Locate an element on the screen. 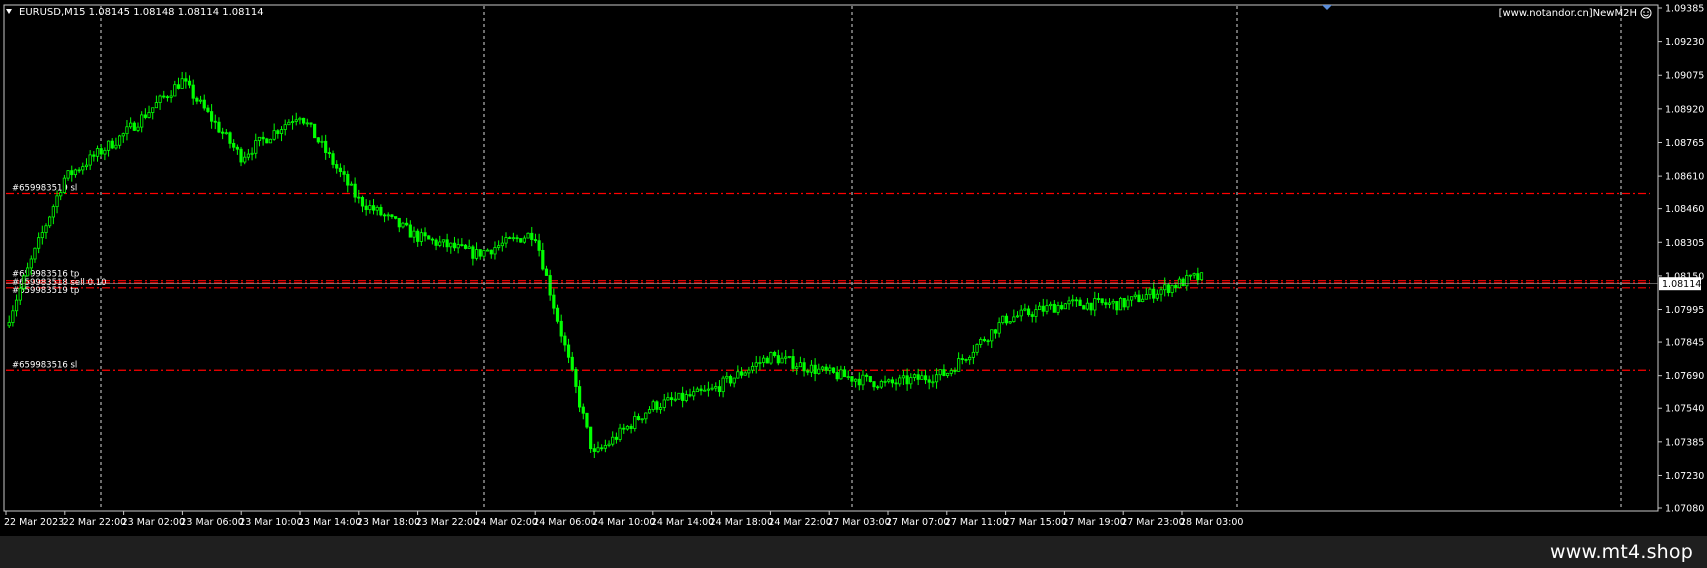 This screenshot has width=1707, height=568. x-tick-label: 27 Mar 15:00 is located at coordinates (1035, 522).